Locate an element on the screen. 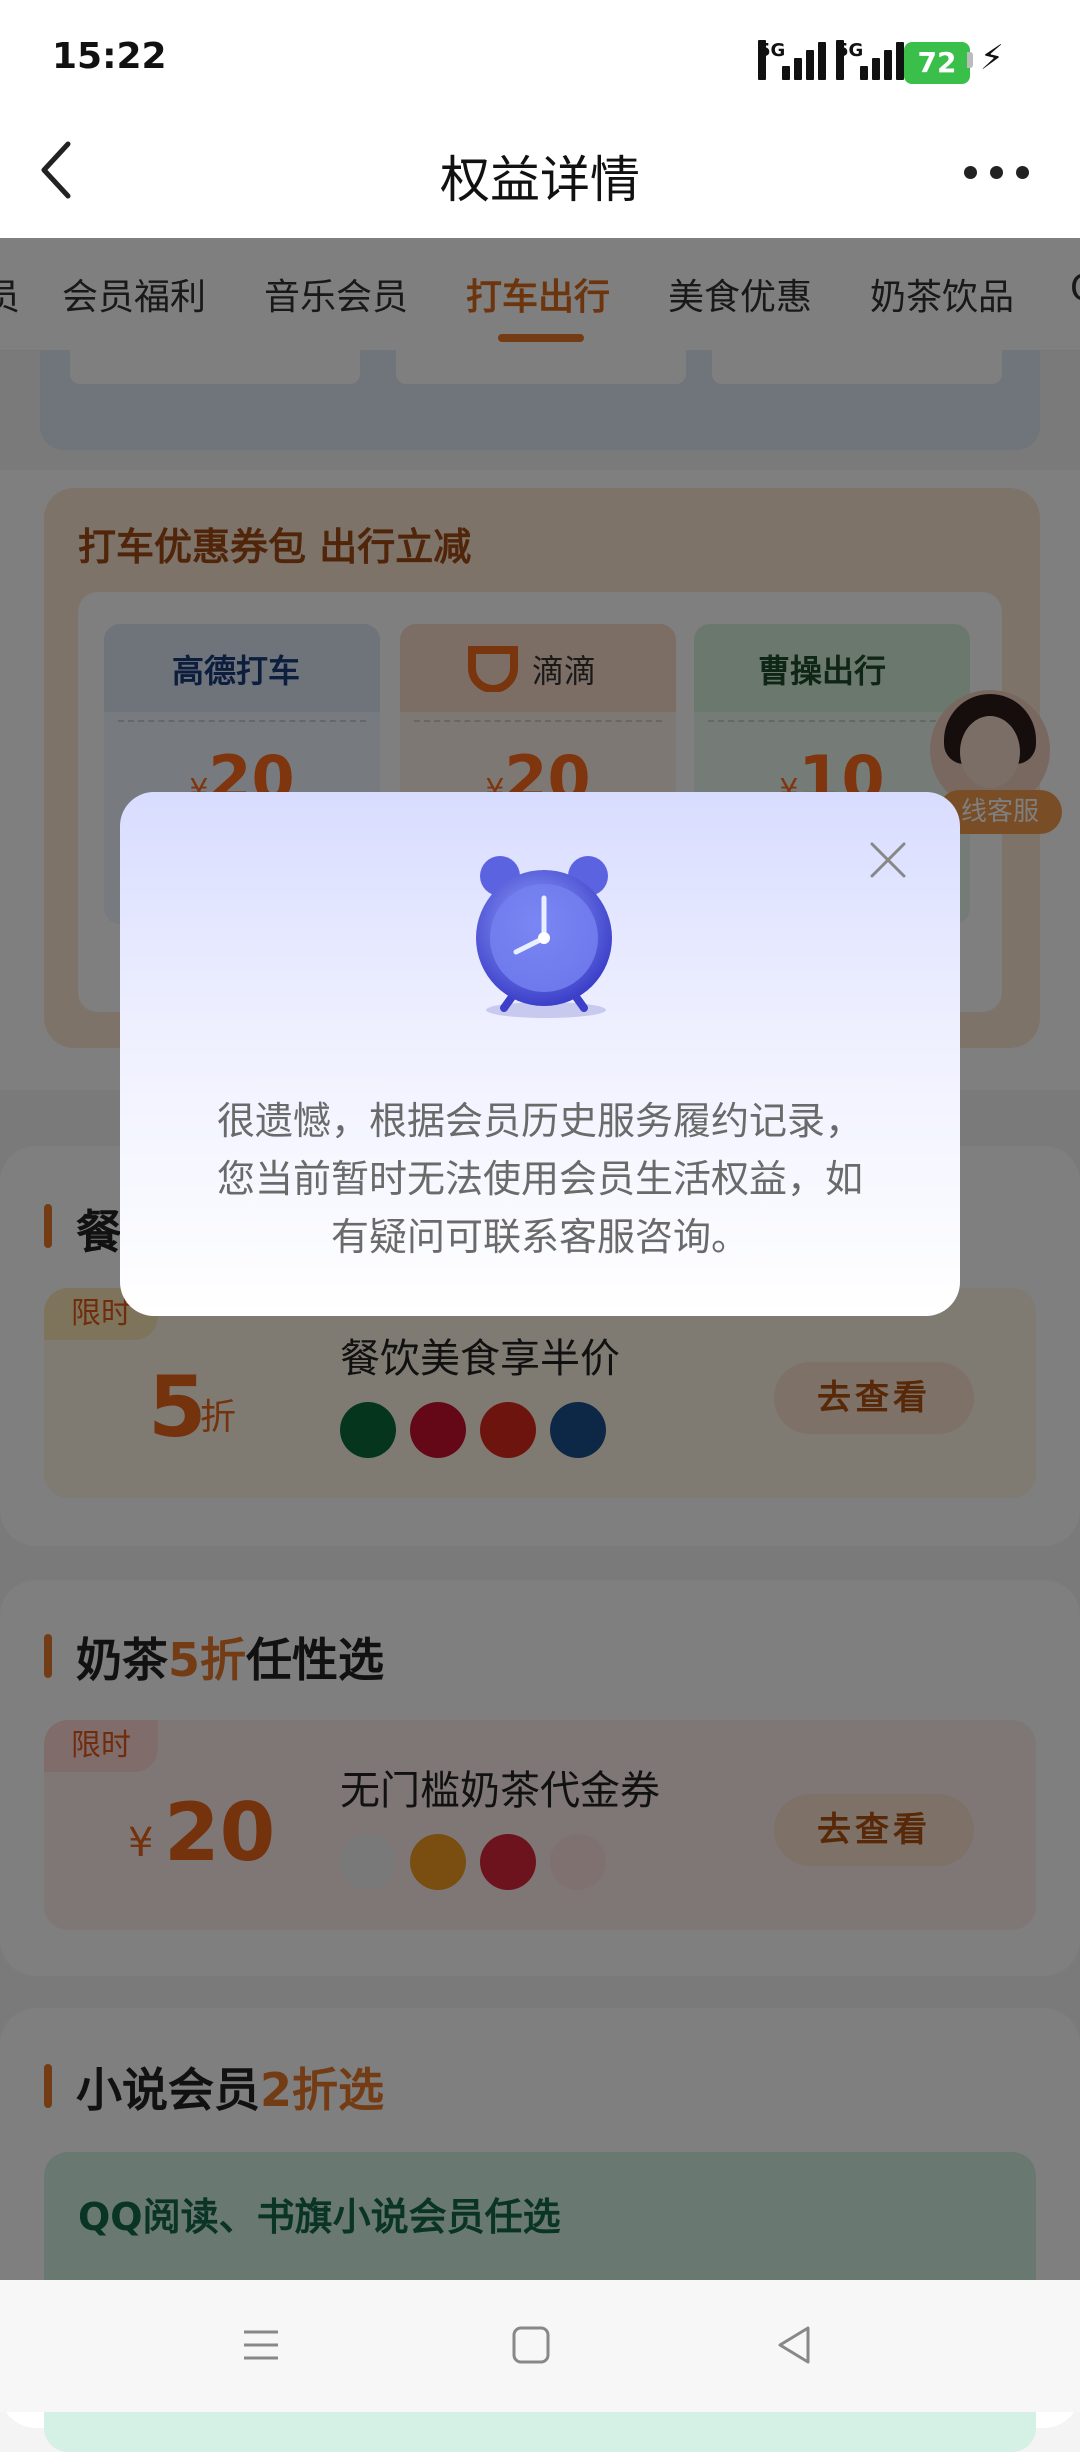  status-bar: 15:22 5G 5G 72 ⚡ is located at coordinates (540, 55).